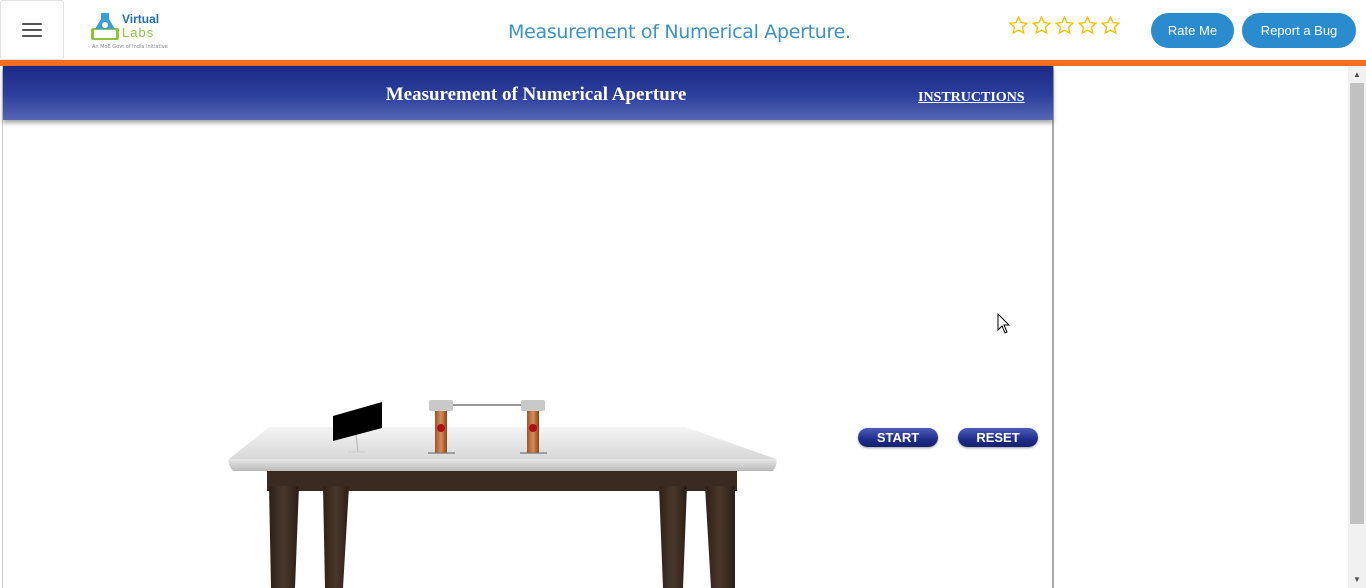 This screenshot has height=588, width=1366. What do you see at coordinates (1357, 303) in the screenshot?
I see `scrollbar-thumb` at bounding box center [1357, 303].